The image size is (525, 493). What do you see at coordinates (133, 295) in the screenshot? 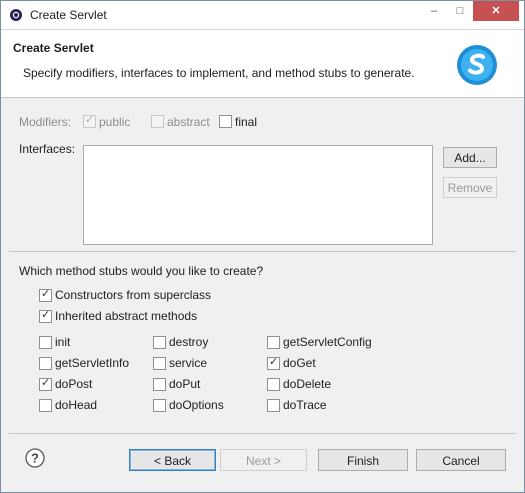
I see `constructors-label: Constructors from superclass` at bounding box center [133, 295].